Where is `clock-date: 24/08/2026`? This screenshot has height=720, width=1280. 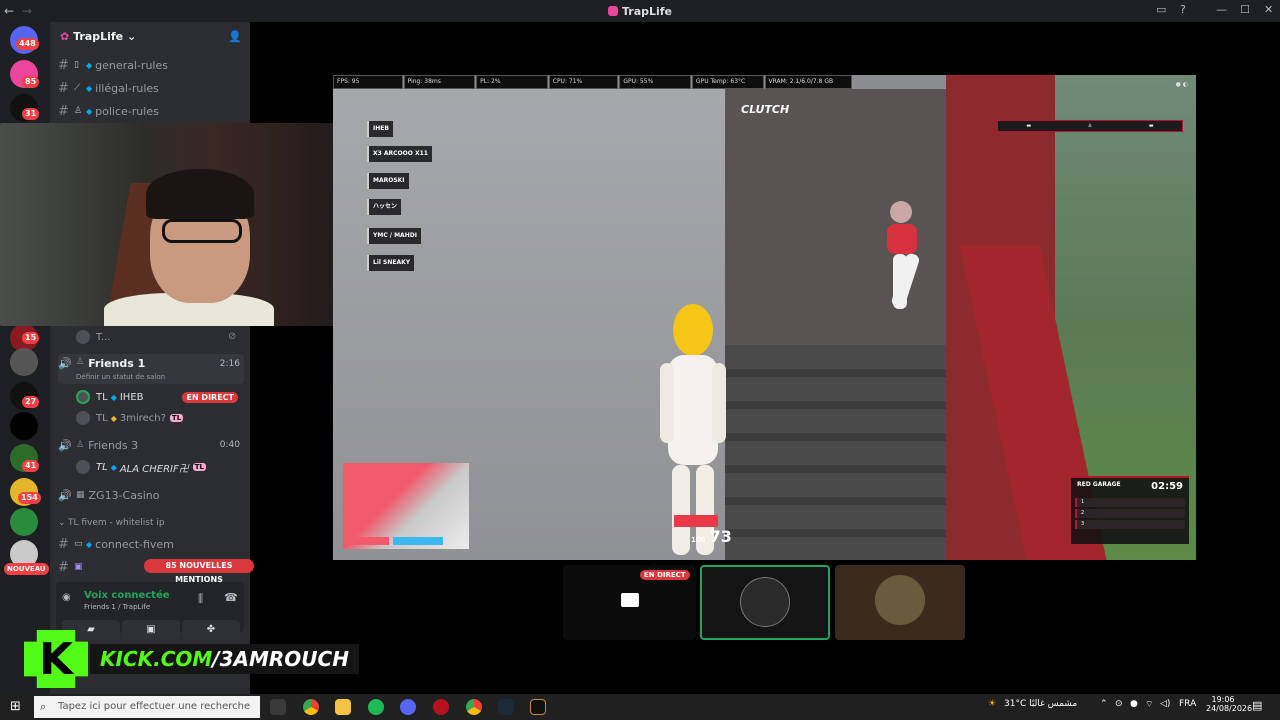 clock-date: 24/08/2026 is located at coordinates (1229, 708).